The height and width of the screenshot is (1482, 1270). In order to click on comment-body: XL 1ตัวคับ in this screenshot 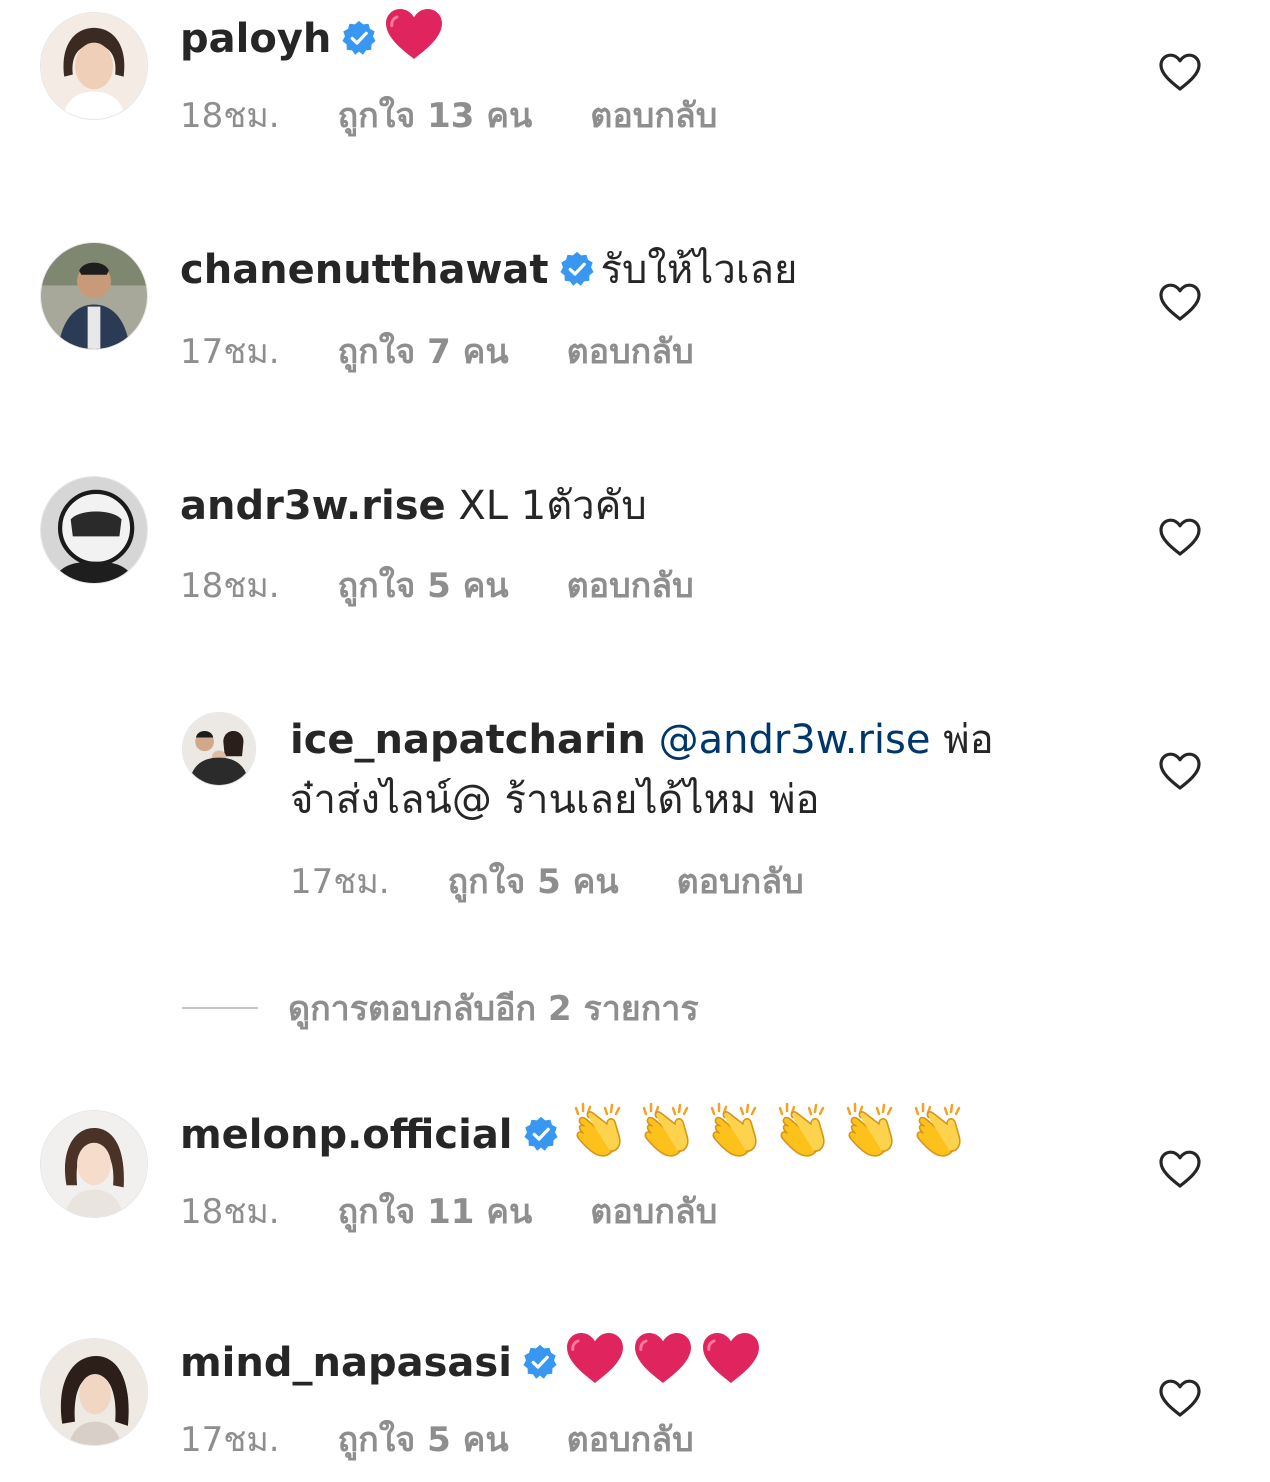, I will do `click(552, 506)`.